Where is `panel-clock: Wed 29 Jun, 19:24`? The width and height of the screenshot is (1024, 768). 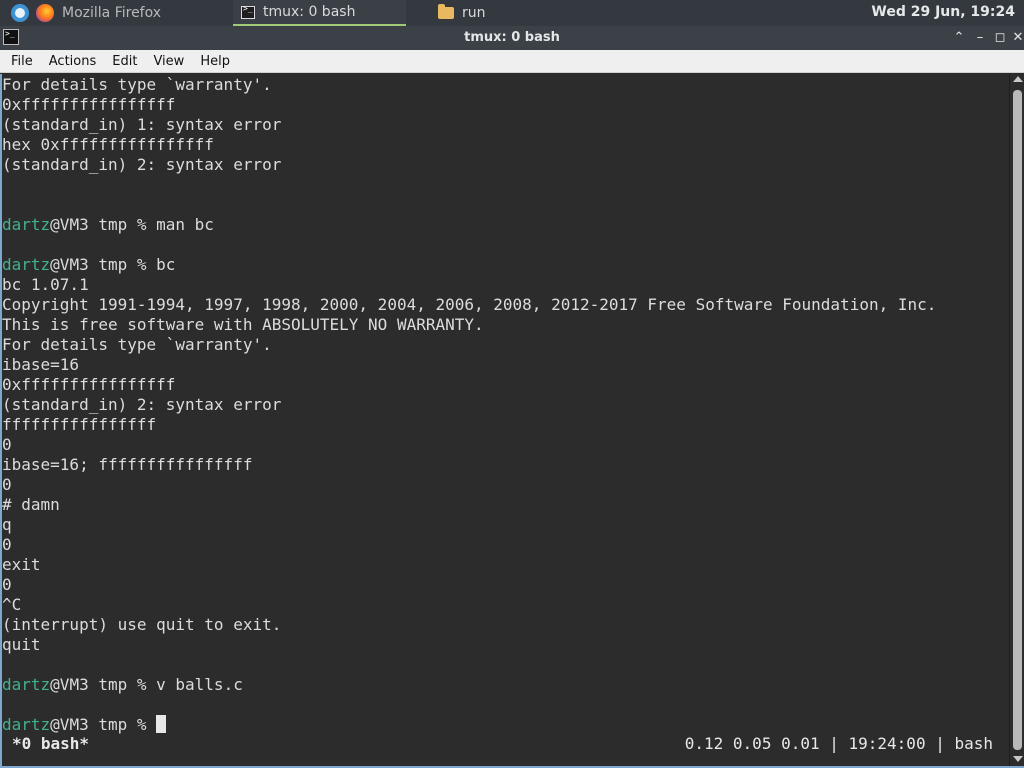
panel-clock: Wed 29 Jun, 19:24 is located at coordinates (943, 12).